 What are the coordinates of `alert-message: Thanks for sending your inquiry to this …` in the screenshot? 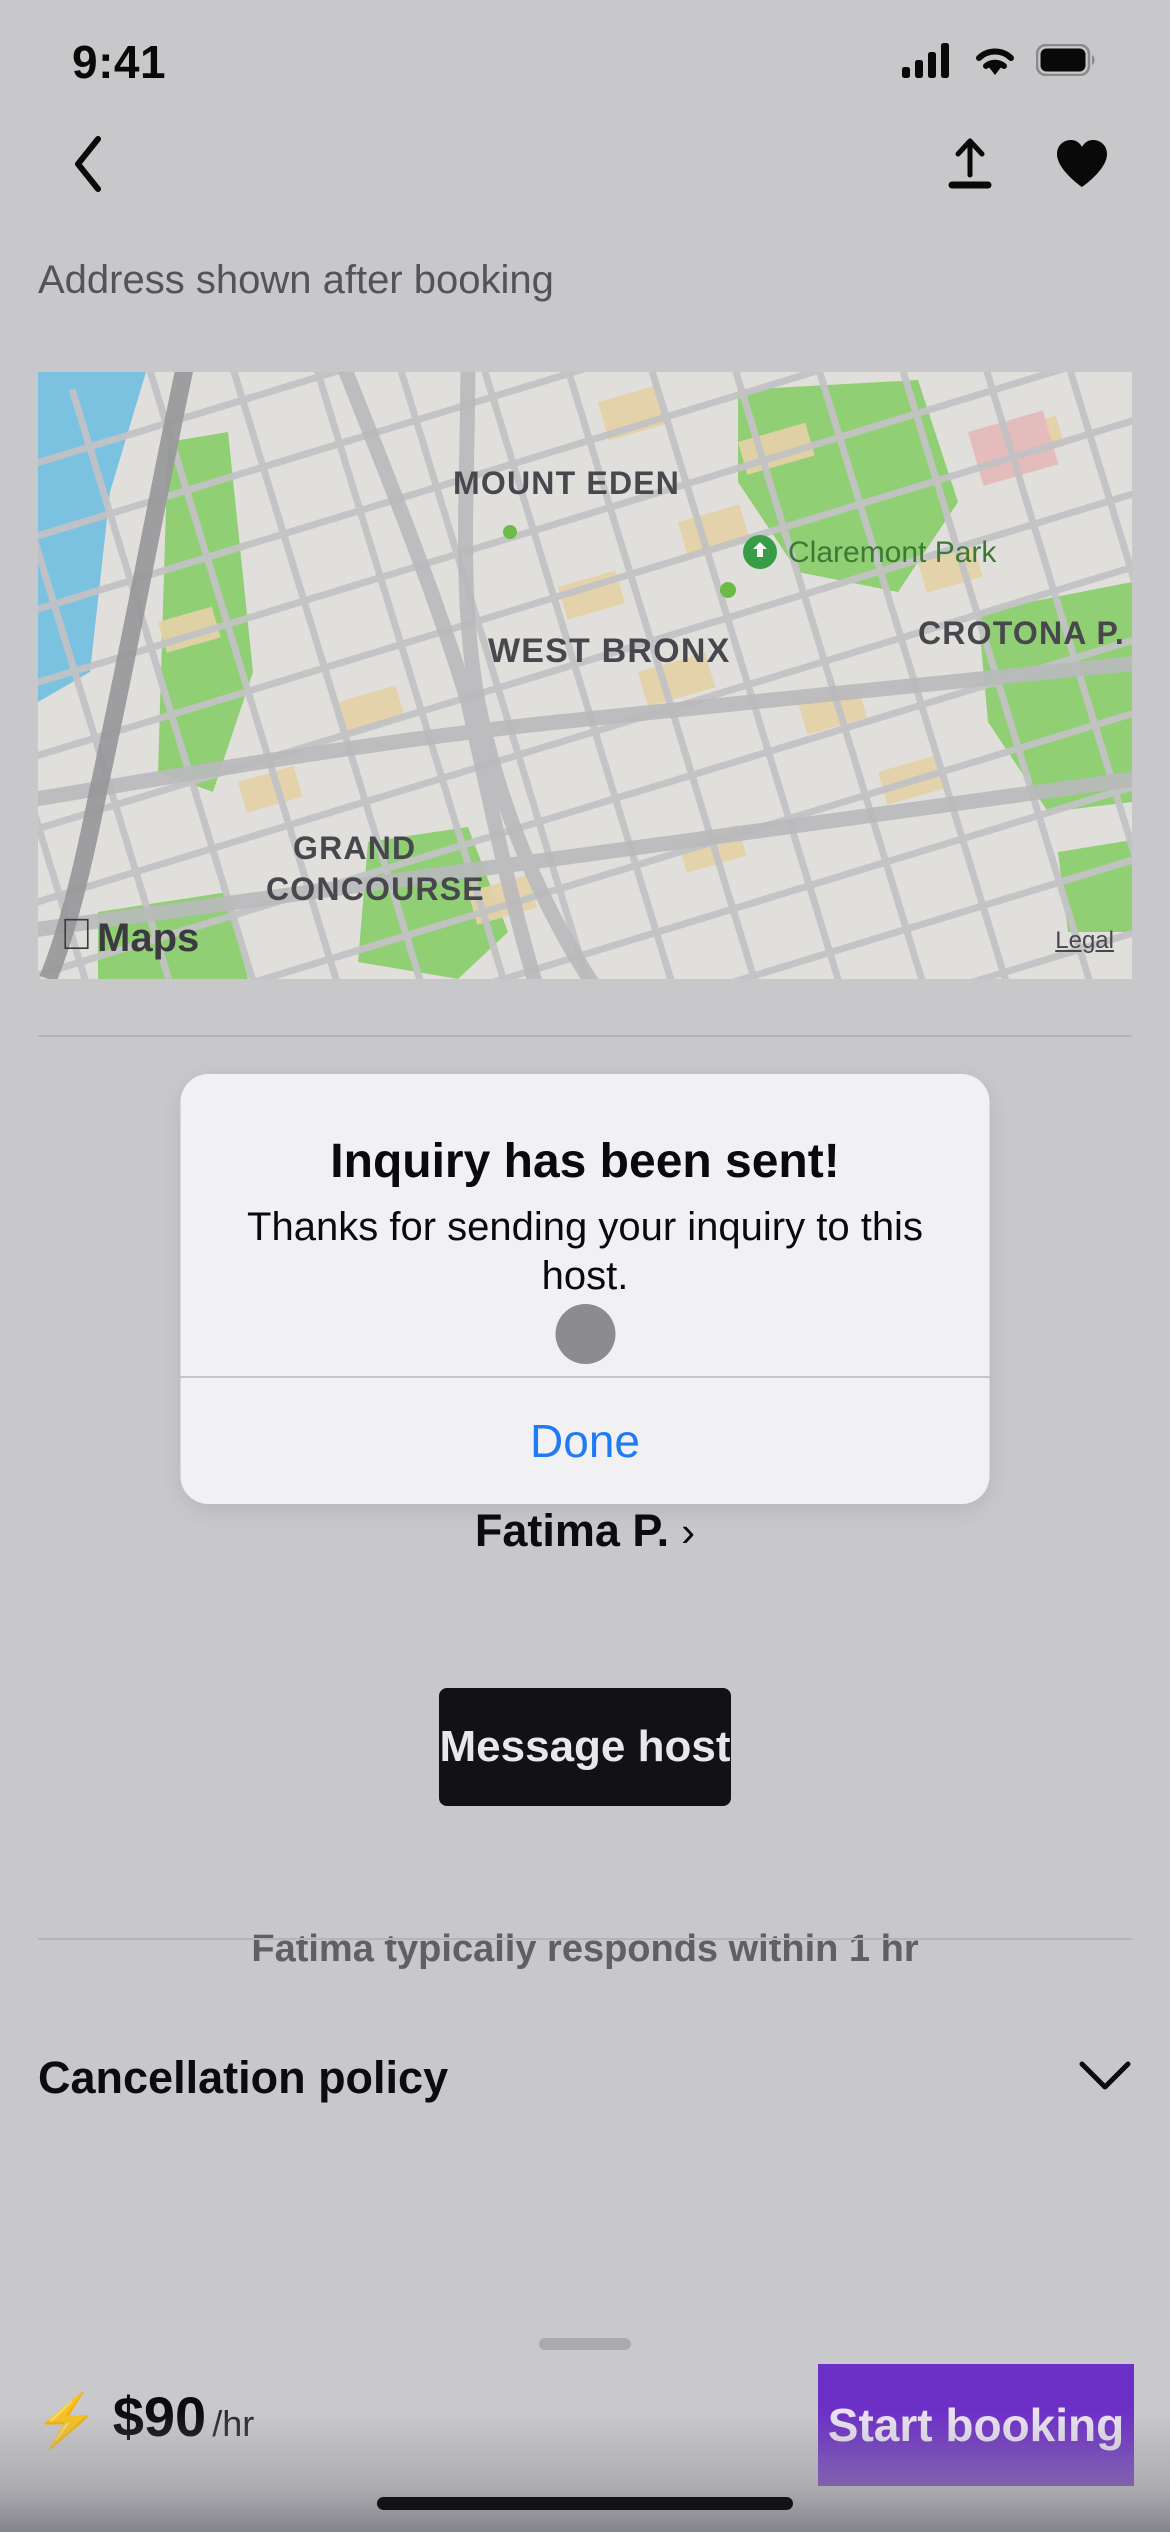 It's located at (585, 1251).